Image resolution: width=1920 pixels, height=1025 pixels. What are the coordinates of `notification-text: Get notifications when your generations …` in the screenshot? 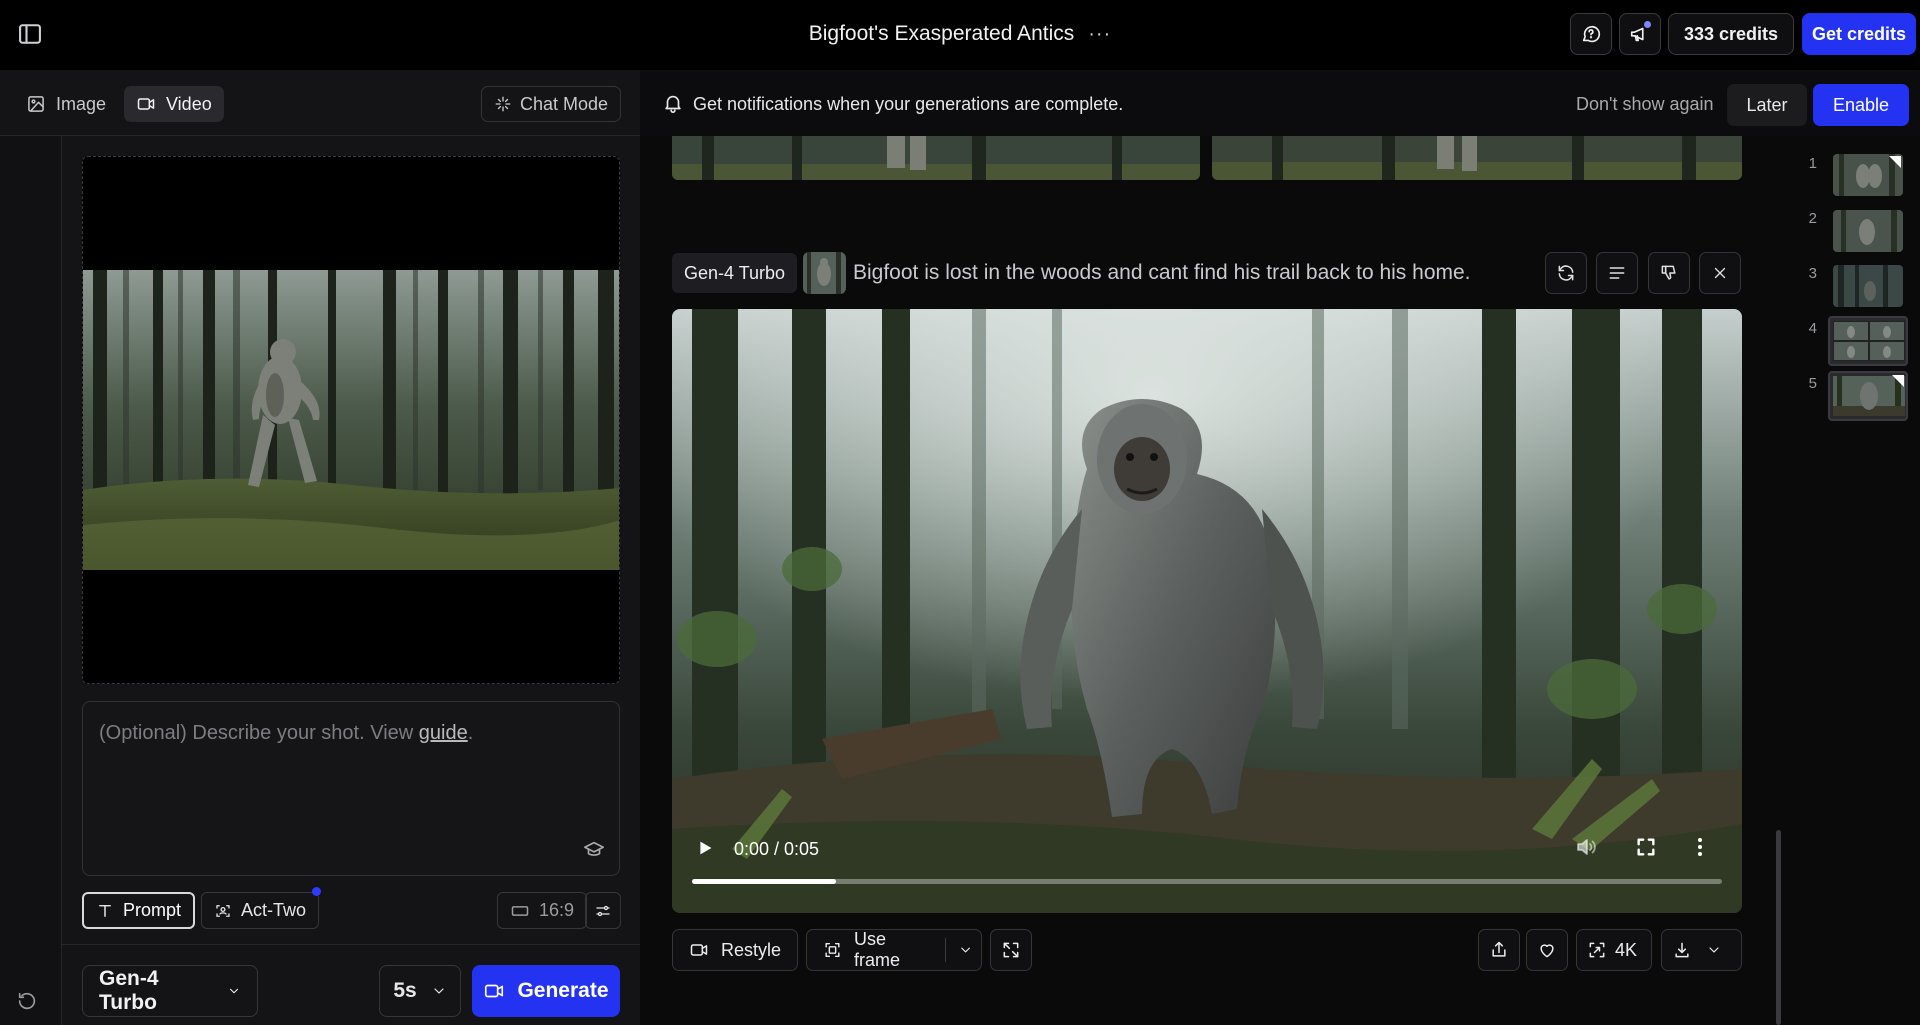 It's located at (908, 104).